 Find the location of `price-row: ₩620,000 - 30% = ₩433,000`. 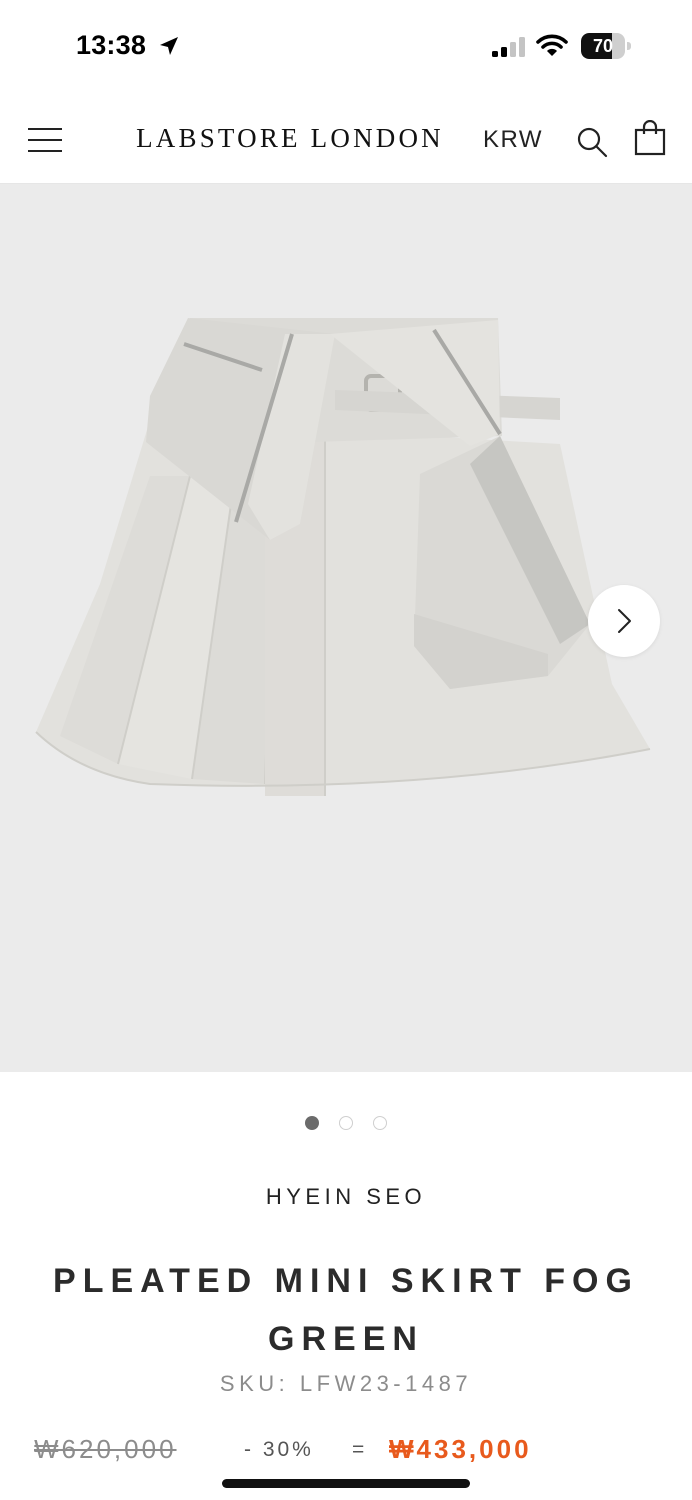

price-row: ₩620,000 - 30% = ₩433,000 is located at coordinates (346, 1452).